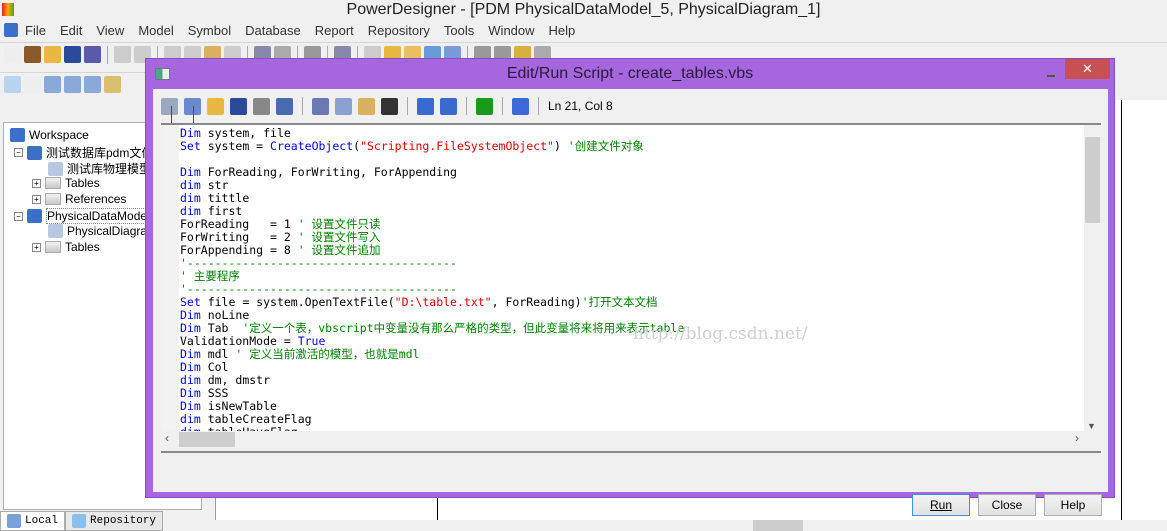 The width and height of the screenshot is (1167, 531). Describe the element at coordinates (425, 106) in the screenshot. I see `undo-icon` at that location.